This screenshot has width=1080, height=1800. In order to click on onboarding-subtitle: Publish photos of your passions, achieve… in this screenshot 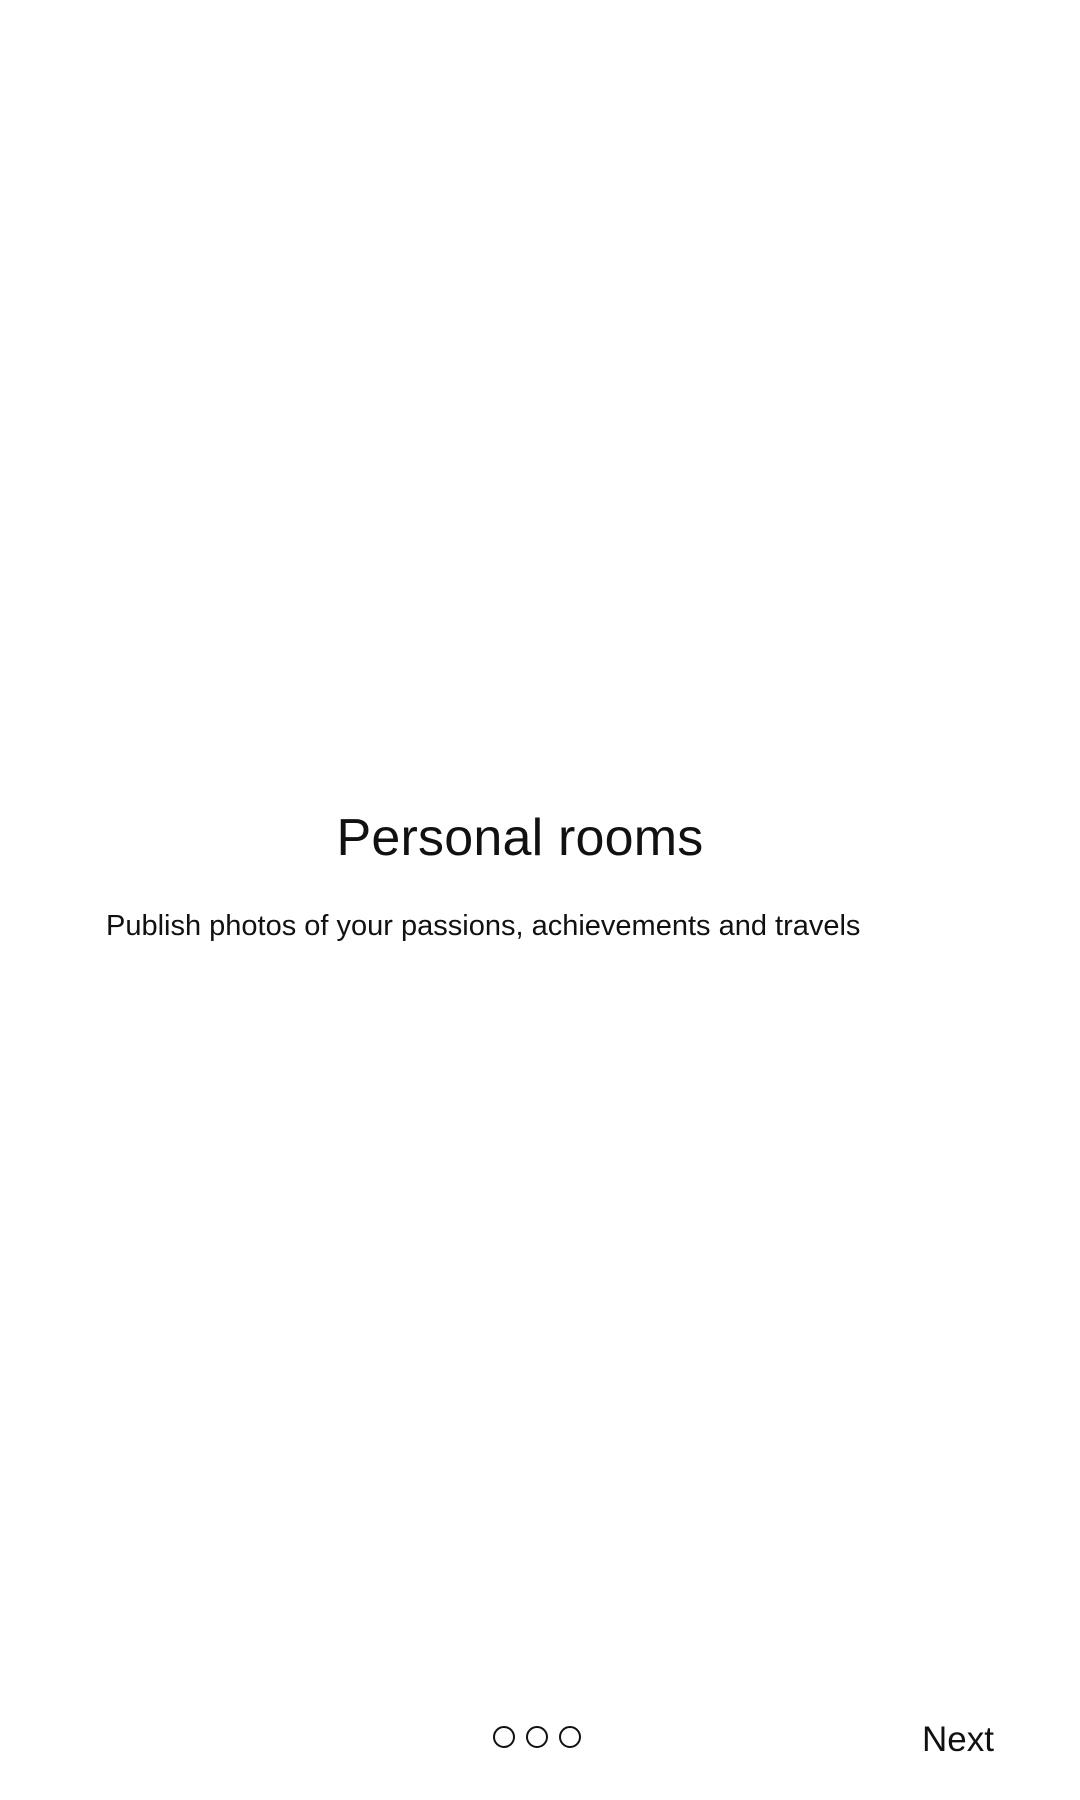, I will do `click(483, 926)`.